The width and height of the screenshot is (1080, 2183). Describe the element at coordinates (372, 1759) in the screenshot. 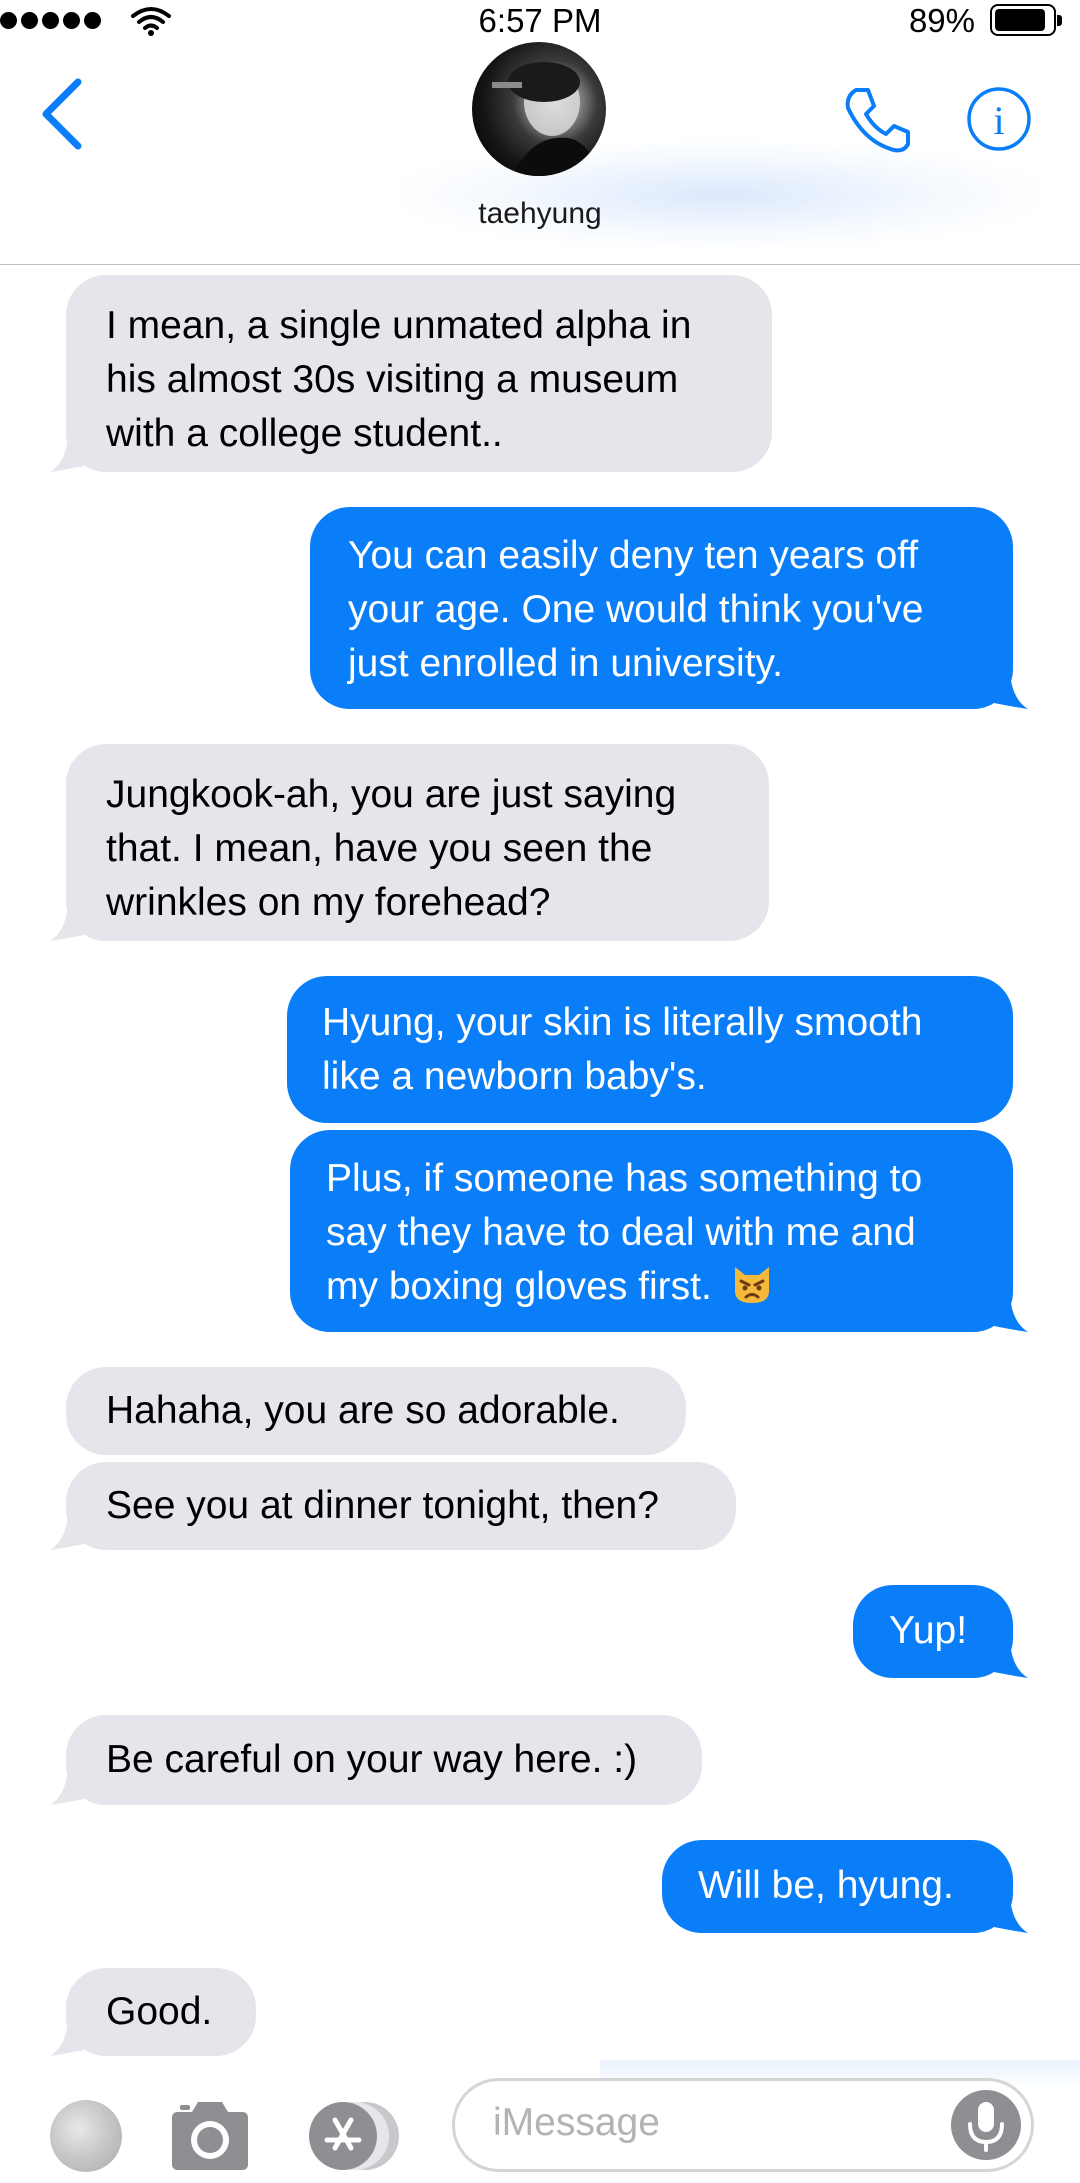

I see `message-line: Be careful on your way here. :)` at that location.